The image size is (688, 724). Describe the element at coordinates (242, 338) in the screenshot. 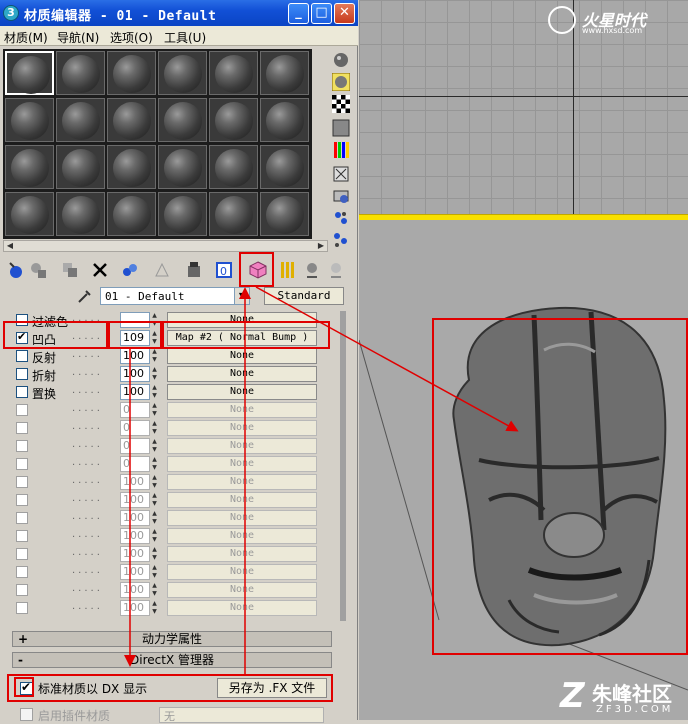

I see `map-slot-button: Map #2 ( Normal Bump )` at that location.